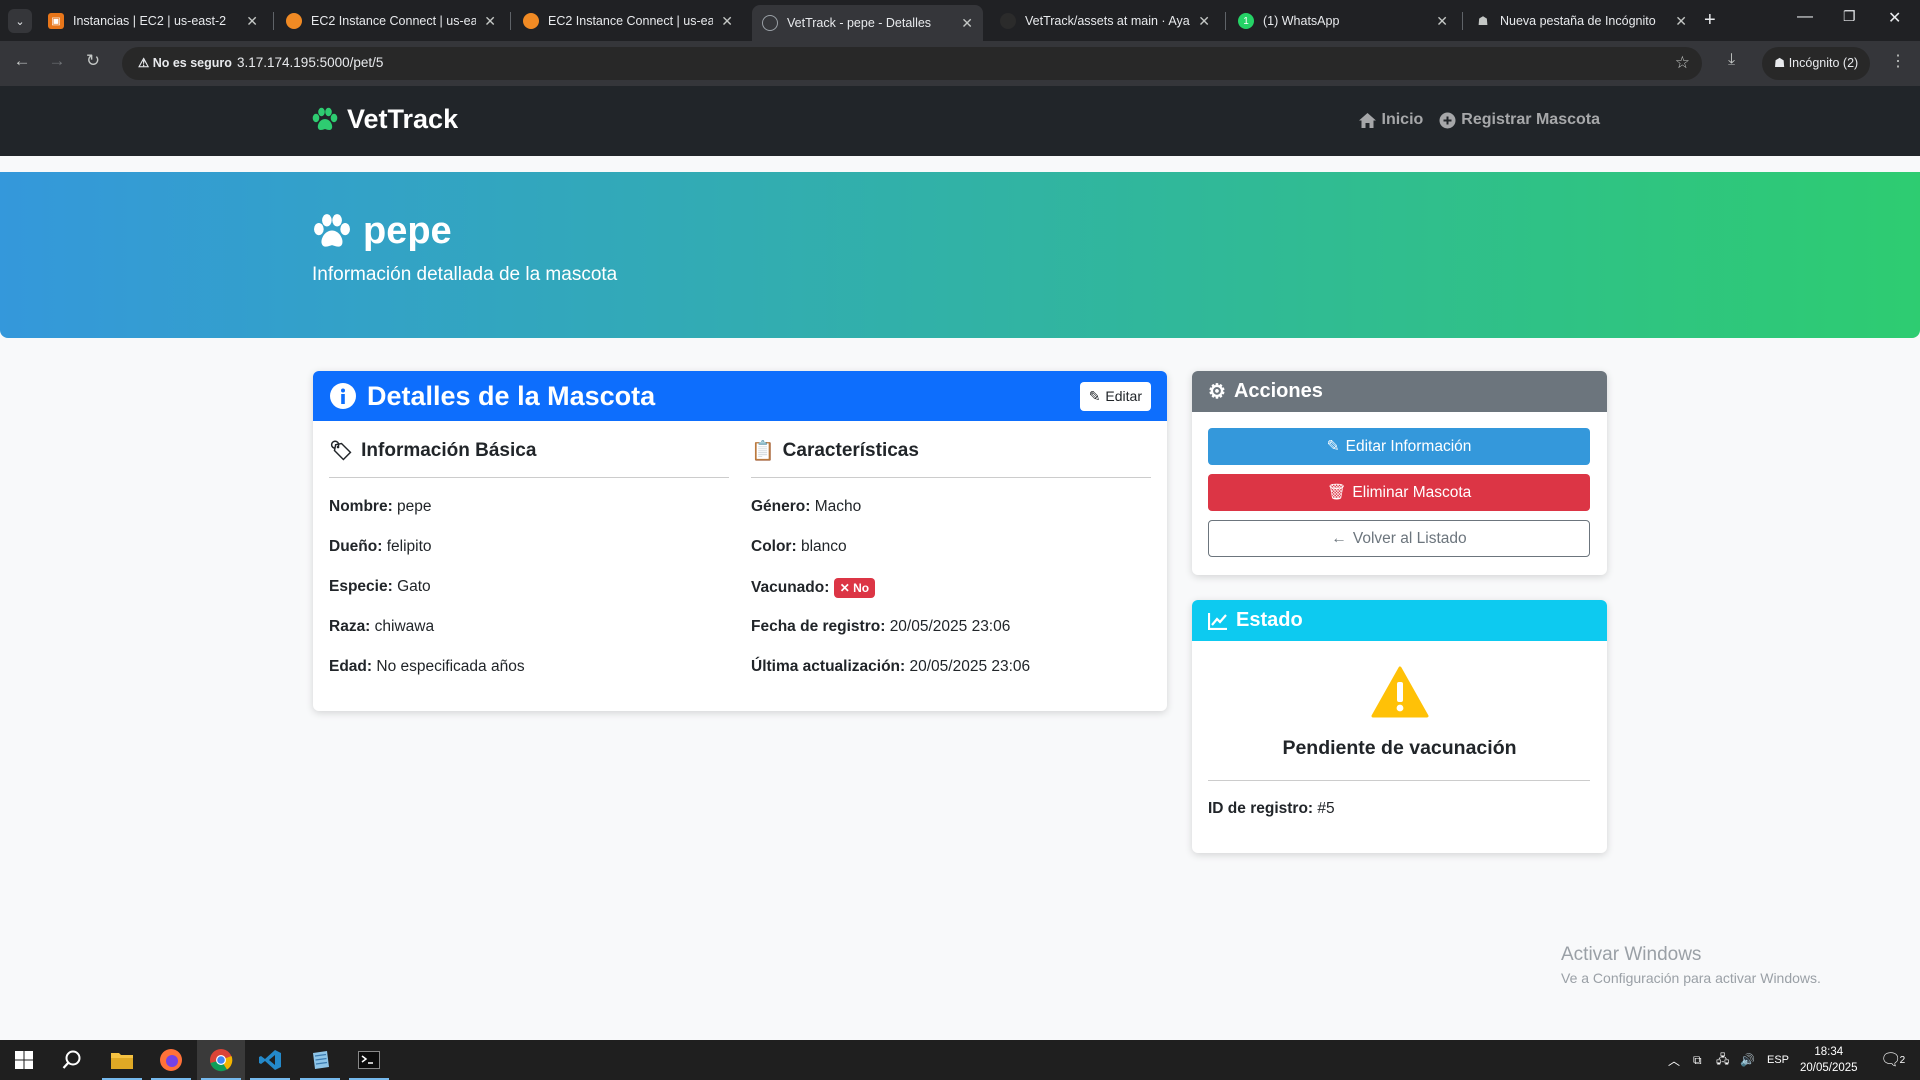 The width and height of the screenshot is (1920, 1080). I want to click on windows-start-icon, so click(24, 1060).